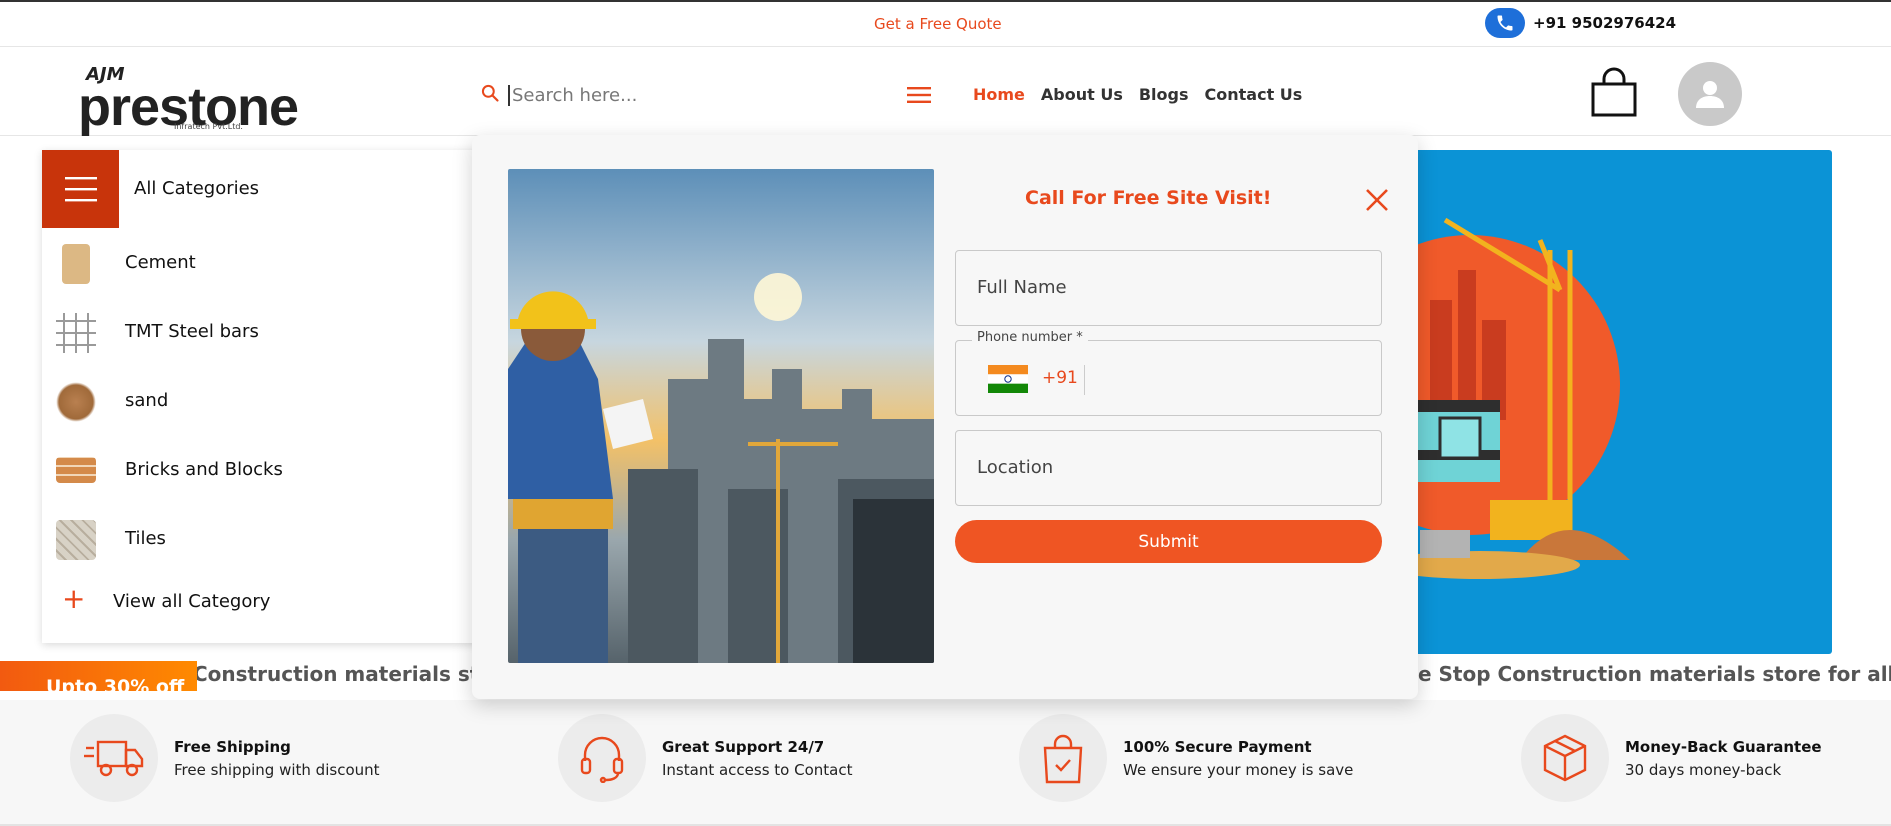  What do you see at coordinates (1168, 468) in the screenshot?
I see `location-field: Location` at bounding box center [1168, 468].